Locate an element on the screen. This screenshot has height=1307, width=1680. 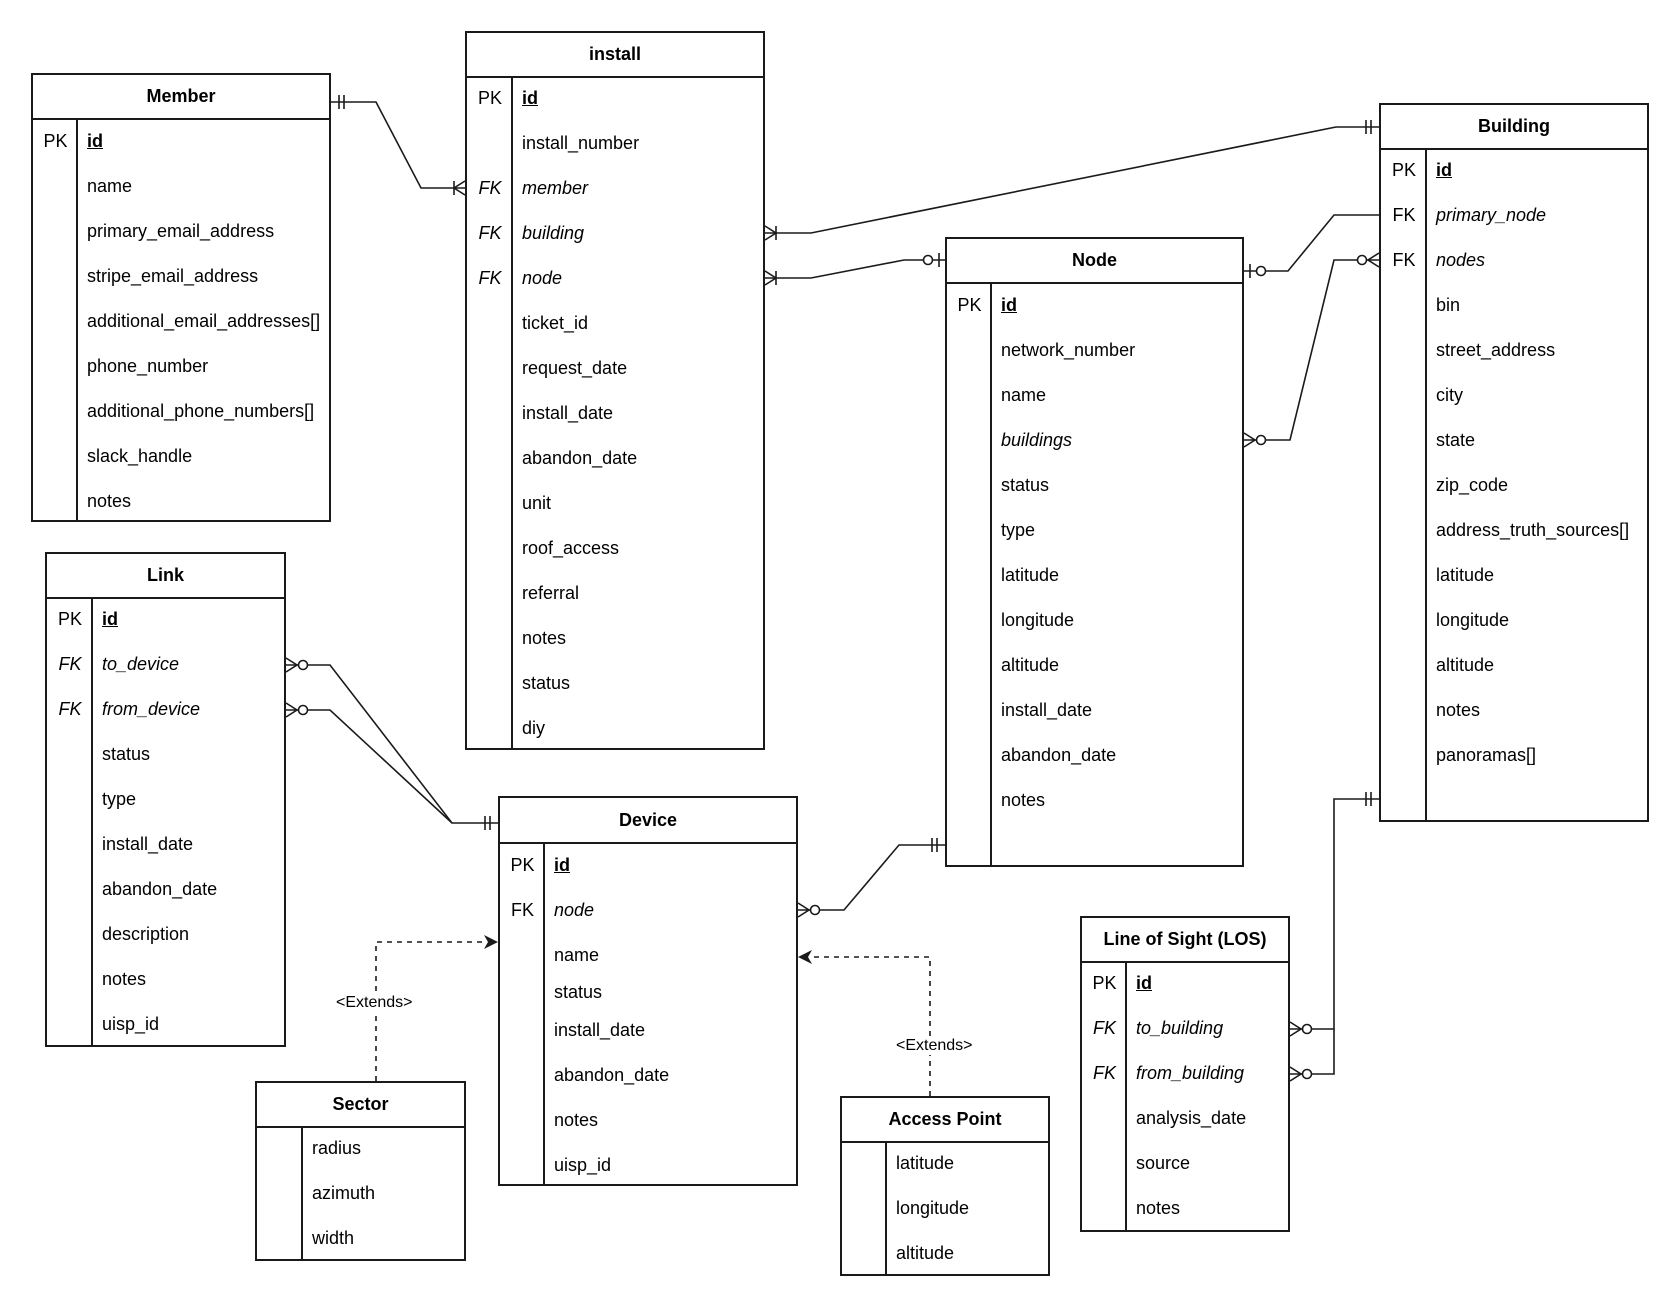
entity-field-row: zip_code is located at coordinates (1514, 485).